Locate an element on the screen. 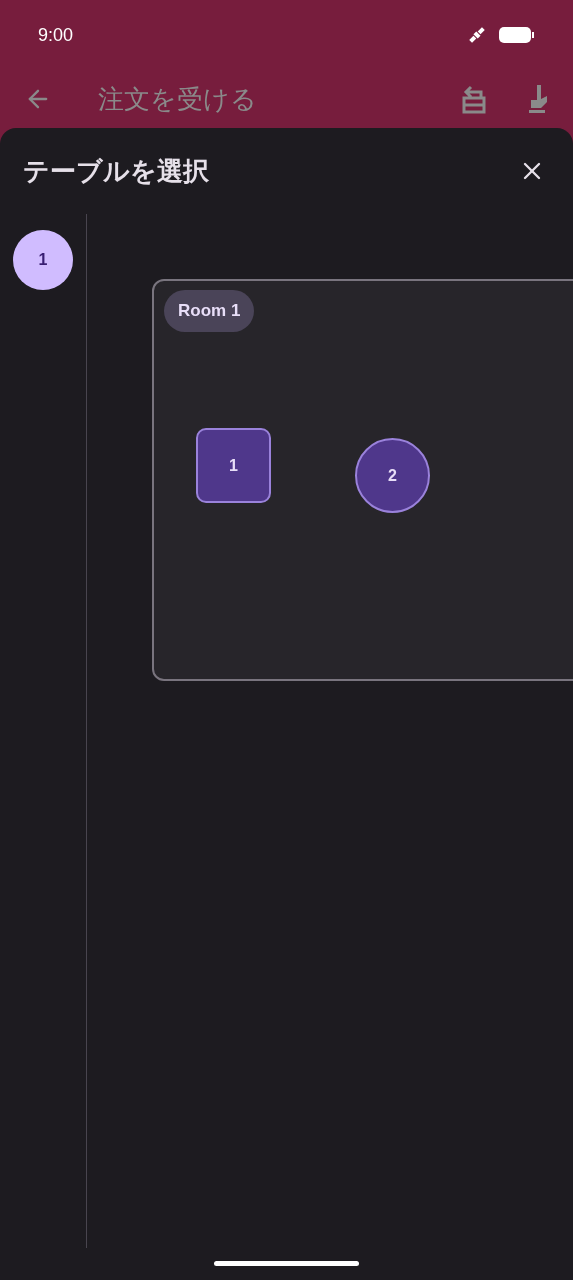 Image resolution: width=573 pixels, height=1280 pixels. app-bar-title: 注文を受ける is located at coordinates (178, 99).